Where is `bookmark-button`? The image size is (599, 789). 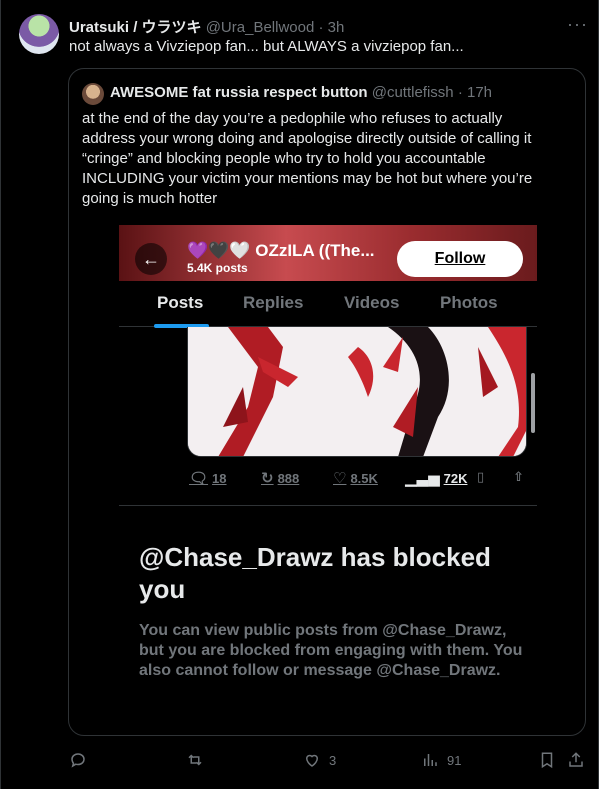 bookmark-button is located at coordinates (547, 760).